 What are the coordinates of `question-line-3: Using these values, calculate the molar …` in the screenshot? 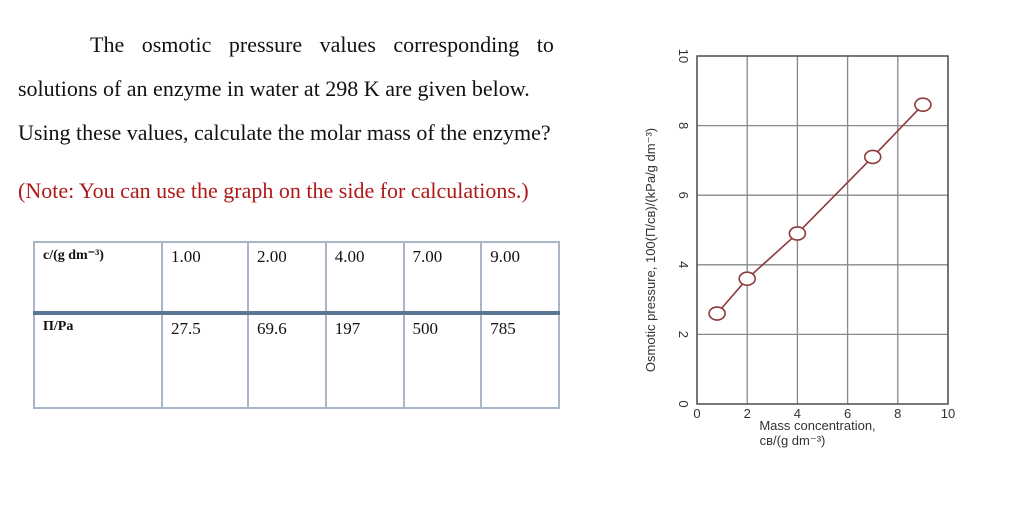 It's located at (284, 132).